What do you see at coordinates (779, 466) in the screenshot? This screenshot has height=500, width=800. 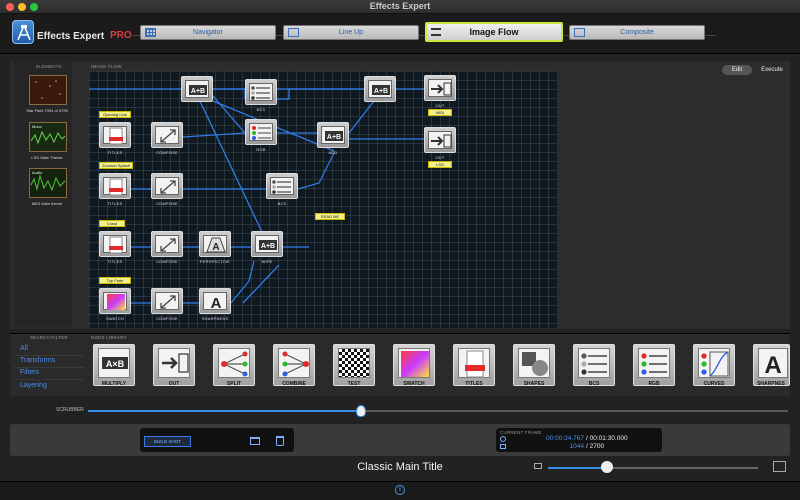 I see `zoom-in-icon` at bounding box center [779, 466].